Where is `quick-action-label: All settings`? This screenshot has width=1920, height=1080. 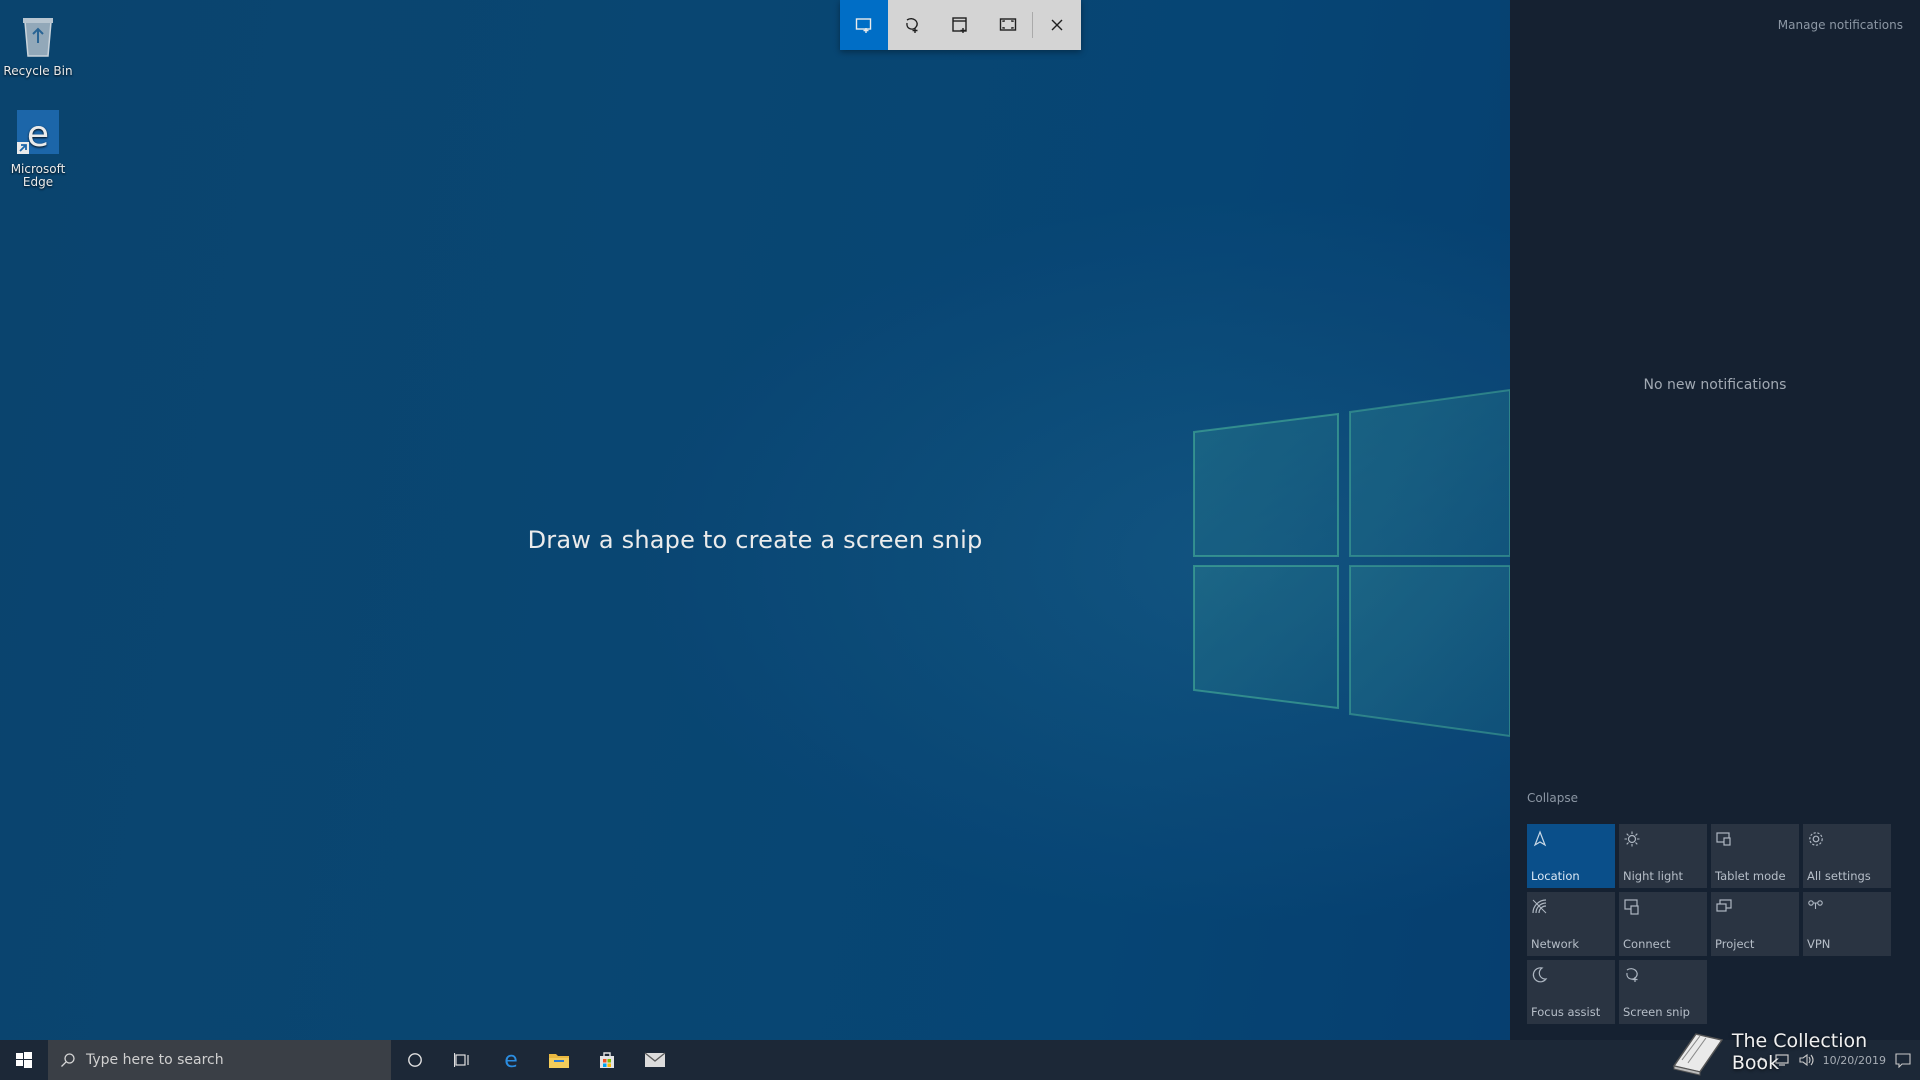 quick-action-label: All settings is located at coordinates (1839, 876).